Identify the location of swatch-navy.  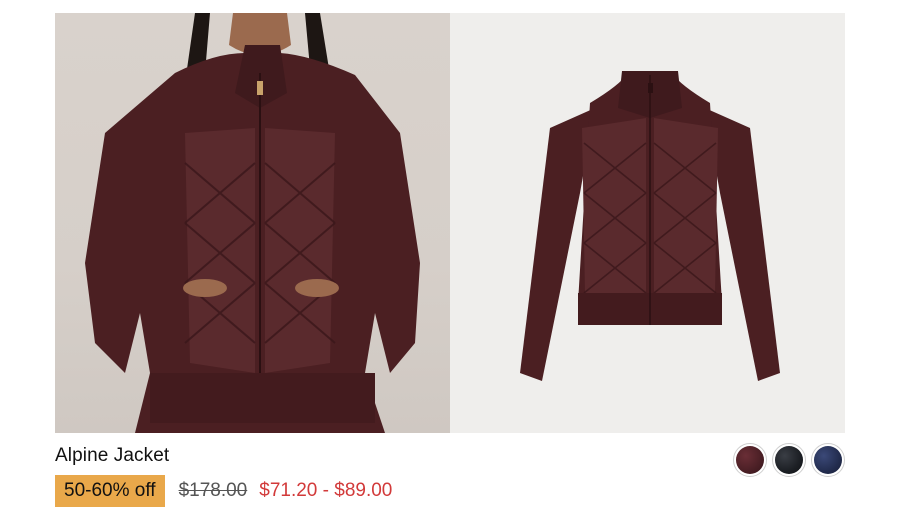
(828, 460).